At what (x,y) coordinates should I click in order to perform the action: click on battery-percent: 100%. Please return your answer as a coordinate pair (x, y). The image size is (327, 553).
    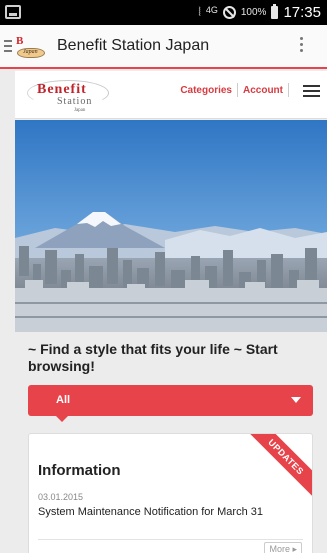
    Looking at the image, I should click on (253, 12).